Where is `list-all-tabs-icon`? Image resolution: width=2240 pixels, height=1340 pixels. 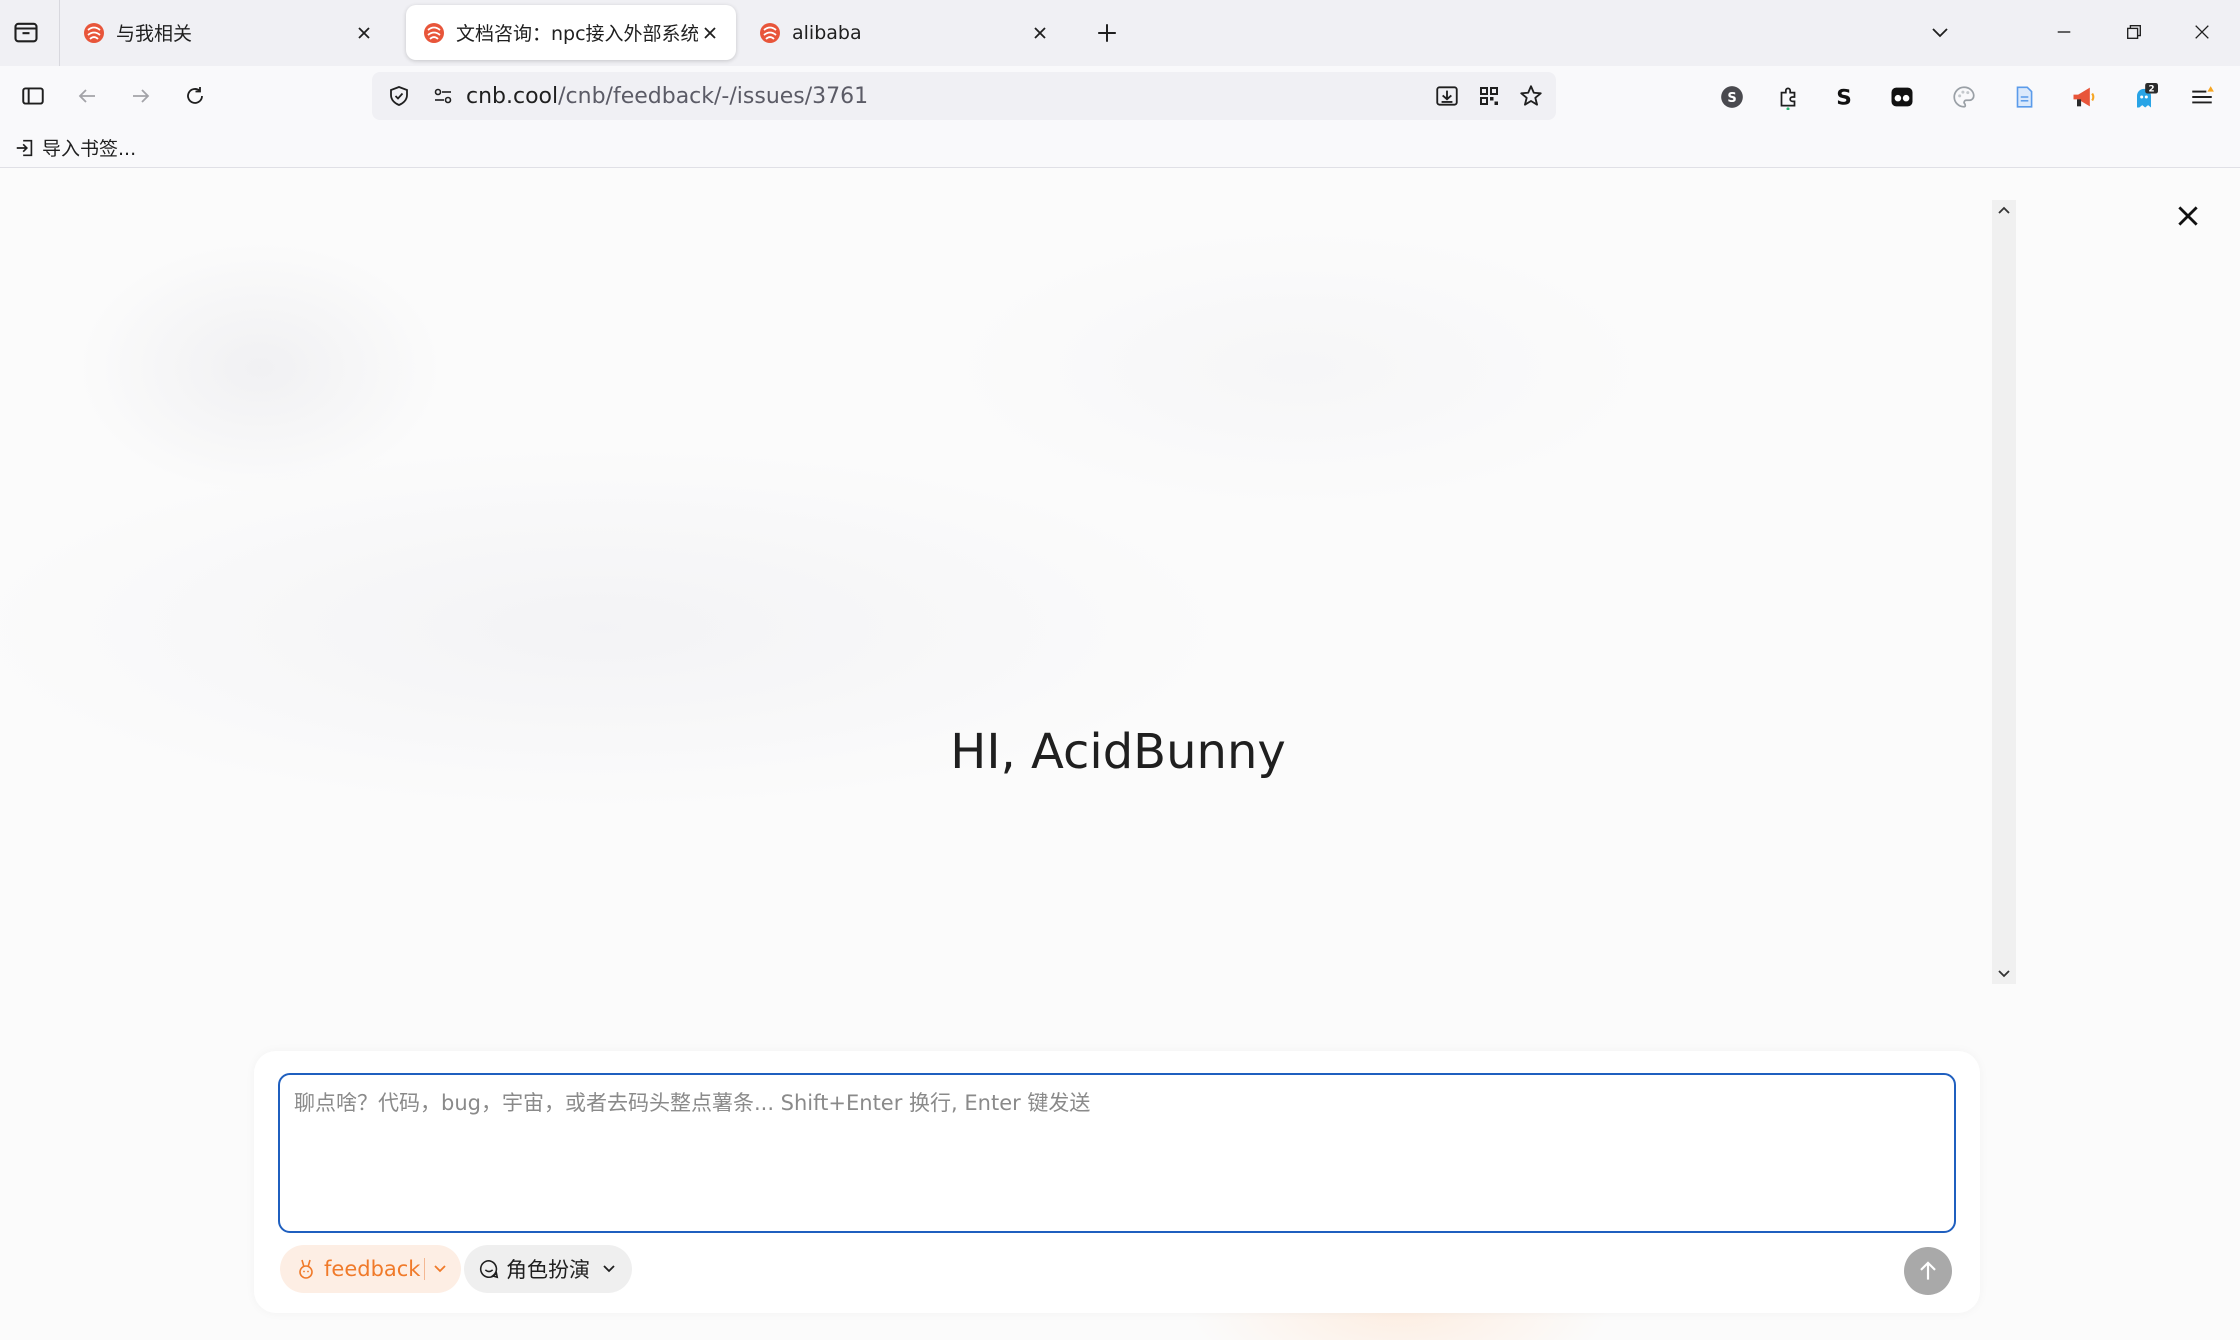
list-all-tabs-icon is located at coordinates (27, 33).